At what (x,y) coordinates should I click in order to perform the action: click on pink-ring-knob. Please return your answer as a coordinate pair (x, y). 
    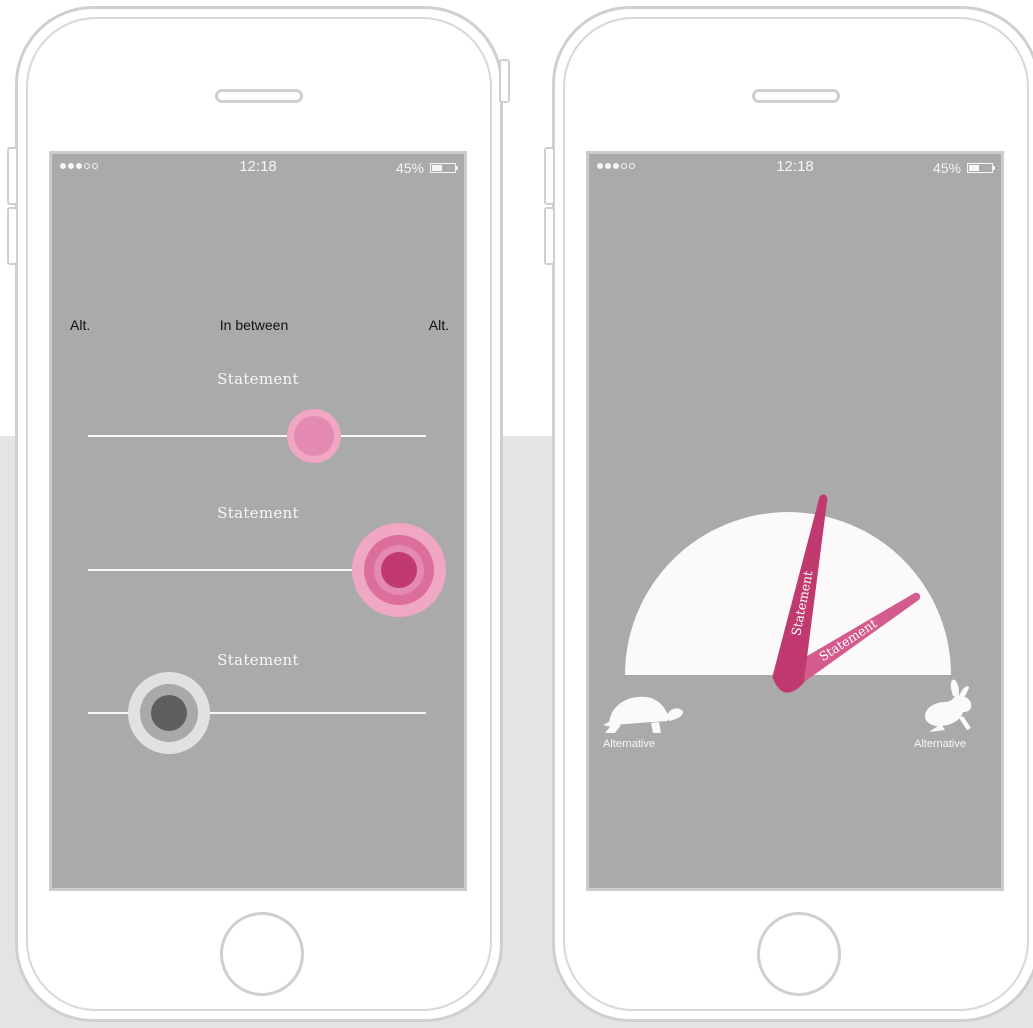
    Looking at the image, I should click on (398, 570).